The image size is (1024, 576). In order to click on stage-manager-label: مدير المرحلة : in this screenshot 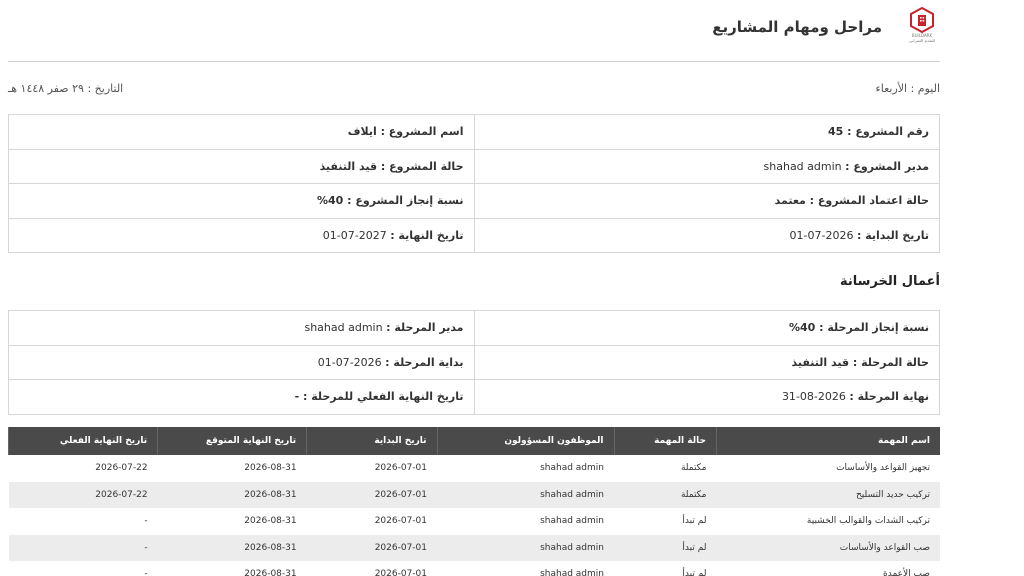, I will do `click(425, 328)`.